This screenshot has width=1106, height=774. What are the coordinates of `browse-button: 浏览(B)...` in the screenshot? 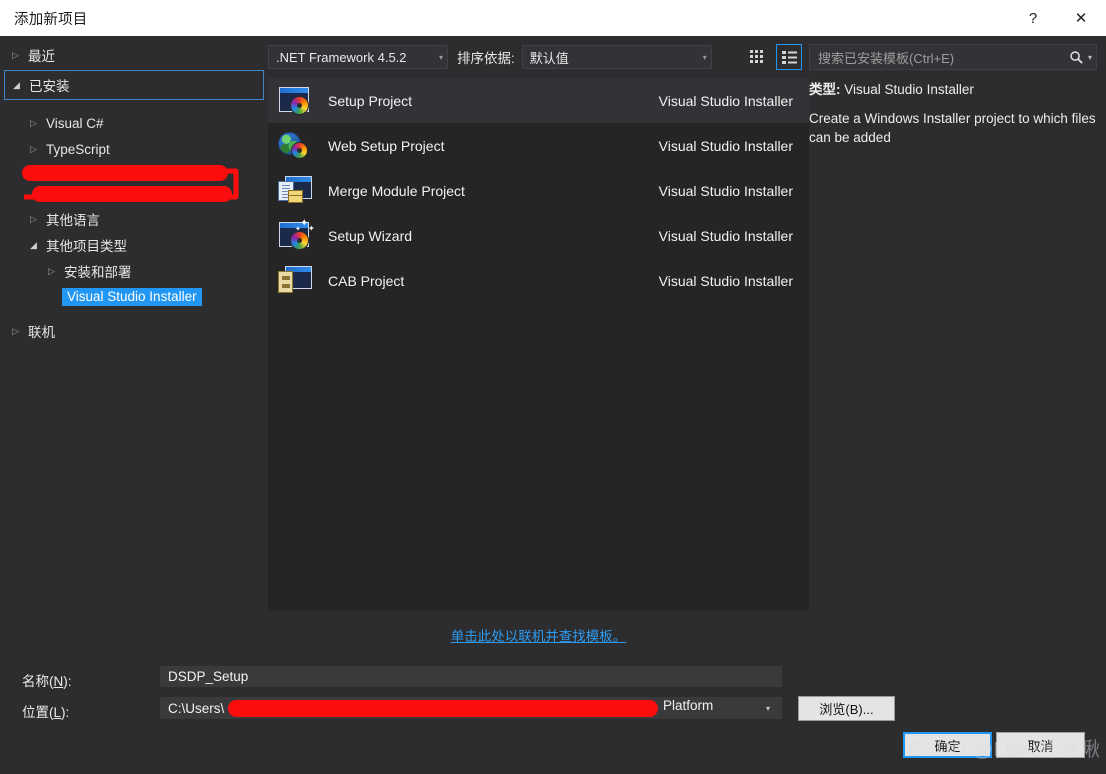 It's located at (846, 708).